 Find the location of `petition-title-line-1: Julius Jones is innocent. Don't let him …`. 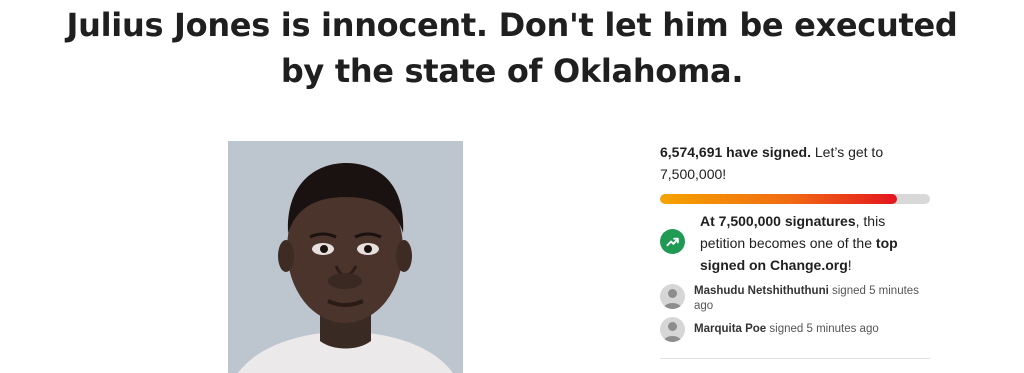

petition-title-line-1: Julius Jones is innocent. Don't let him … is located at coordinates (512, 25).